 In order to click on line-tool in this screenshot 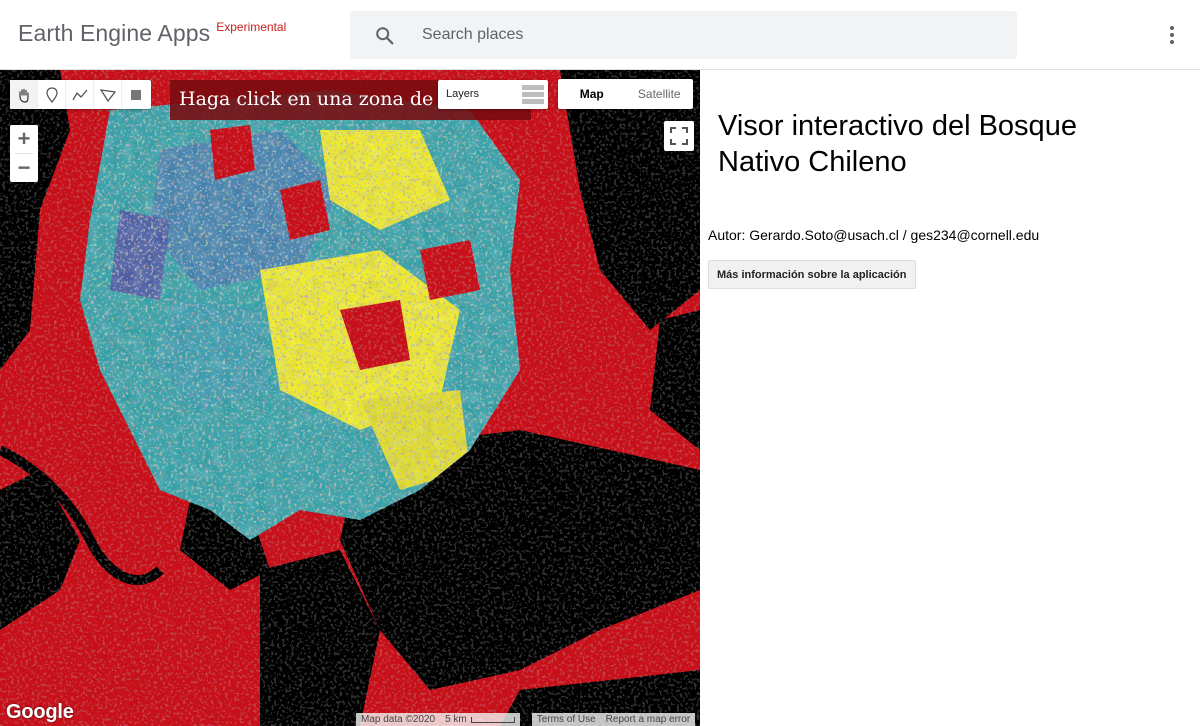, I will do `click(80, 94)`.